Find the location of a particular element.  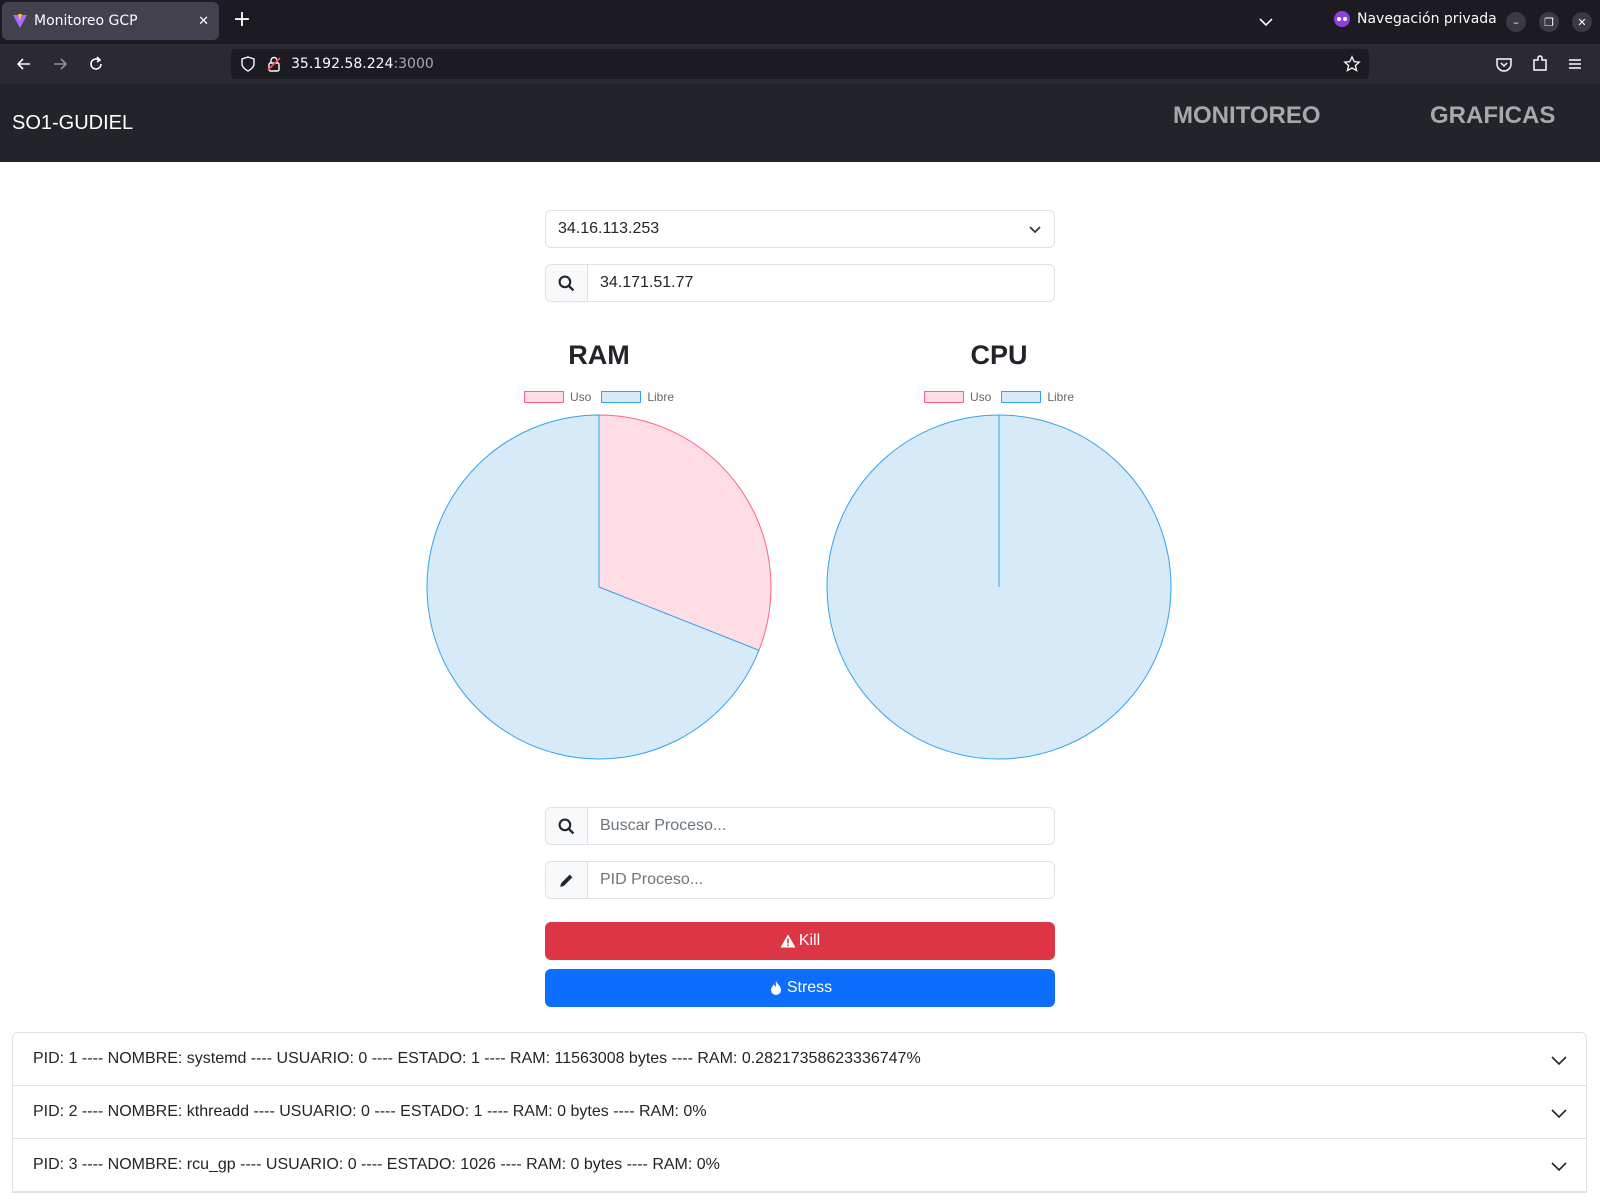

pencil-icon is located at coordinates (567, 880).